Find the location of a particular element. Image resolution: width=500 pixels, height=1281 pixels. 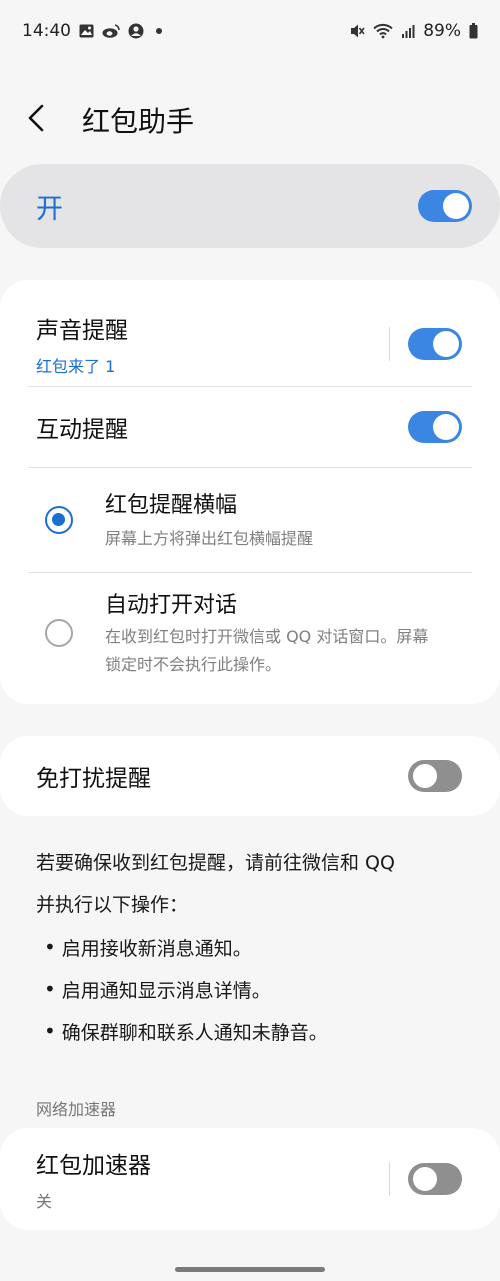

dot-icon is located at coordinates (159, 31).